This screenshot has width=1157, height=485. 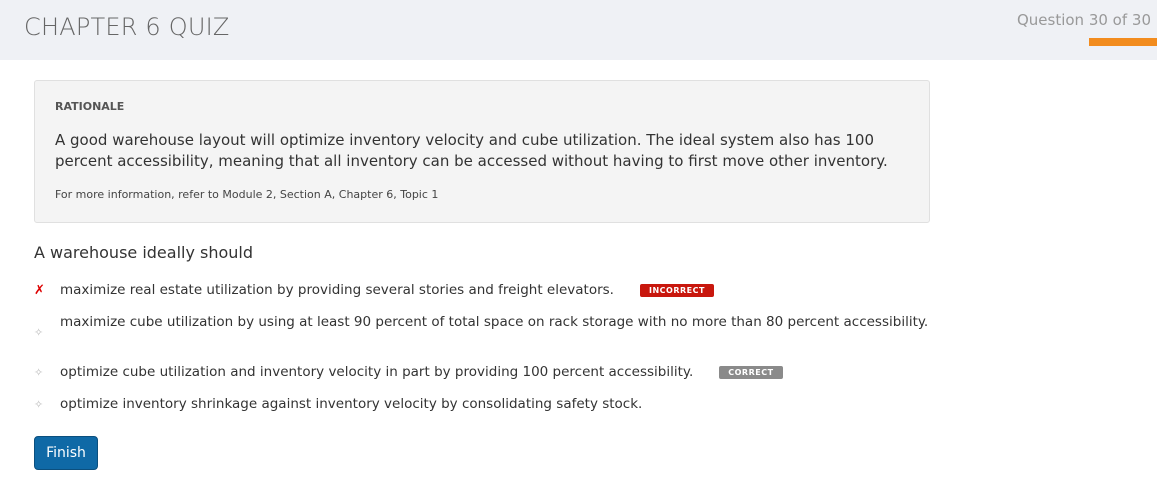 I want to click on incorrect-badge: INCORRECT, so click(x=676, y=290).